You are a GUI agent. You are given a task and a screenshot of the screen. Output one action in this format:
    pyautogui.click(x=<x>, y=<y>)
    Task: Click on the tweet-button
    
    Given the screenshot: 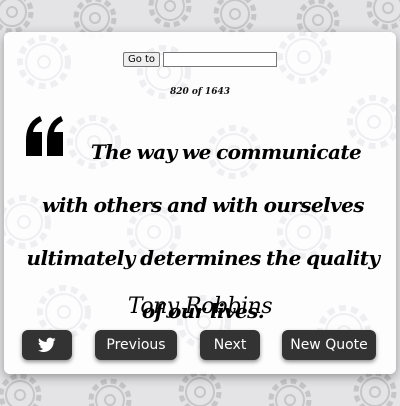 What is the action you would take?
    pyautogui.click(x=47, y=345)
    